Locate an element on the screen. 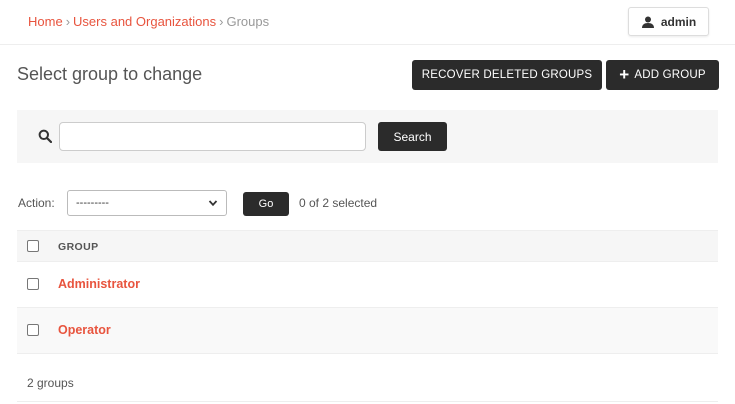 The width and height of the screenshot is (735, 404). column-header-group: GROUP is located at coordinates (78, 247).